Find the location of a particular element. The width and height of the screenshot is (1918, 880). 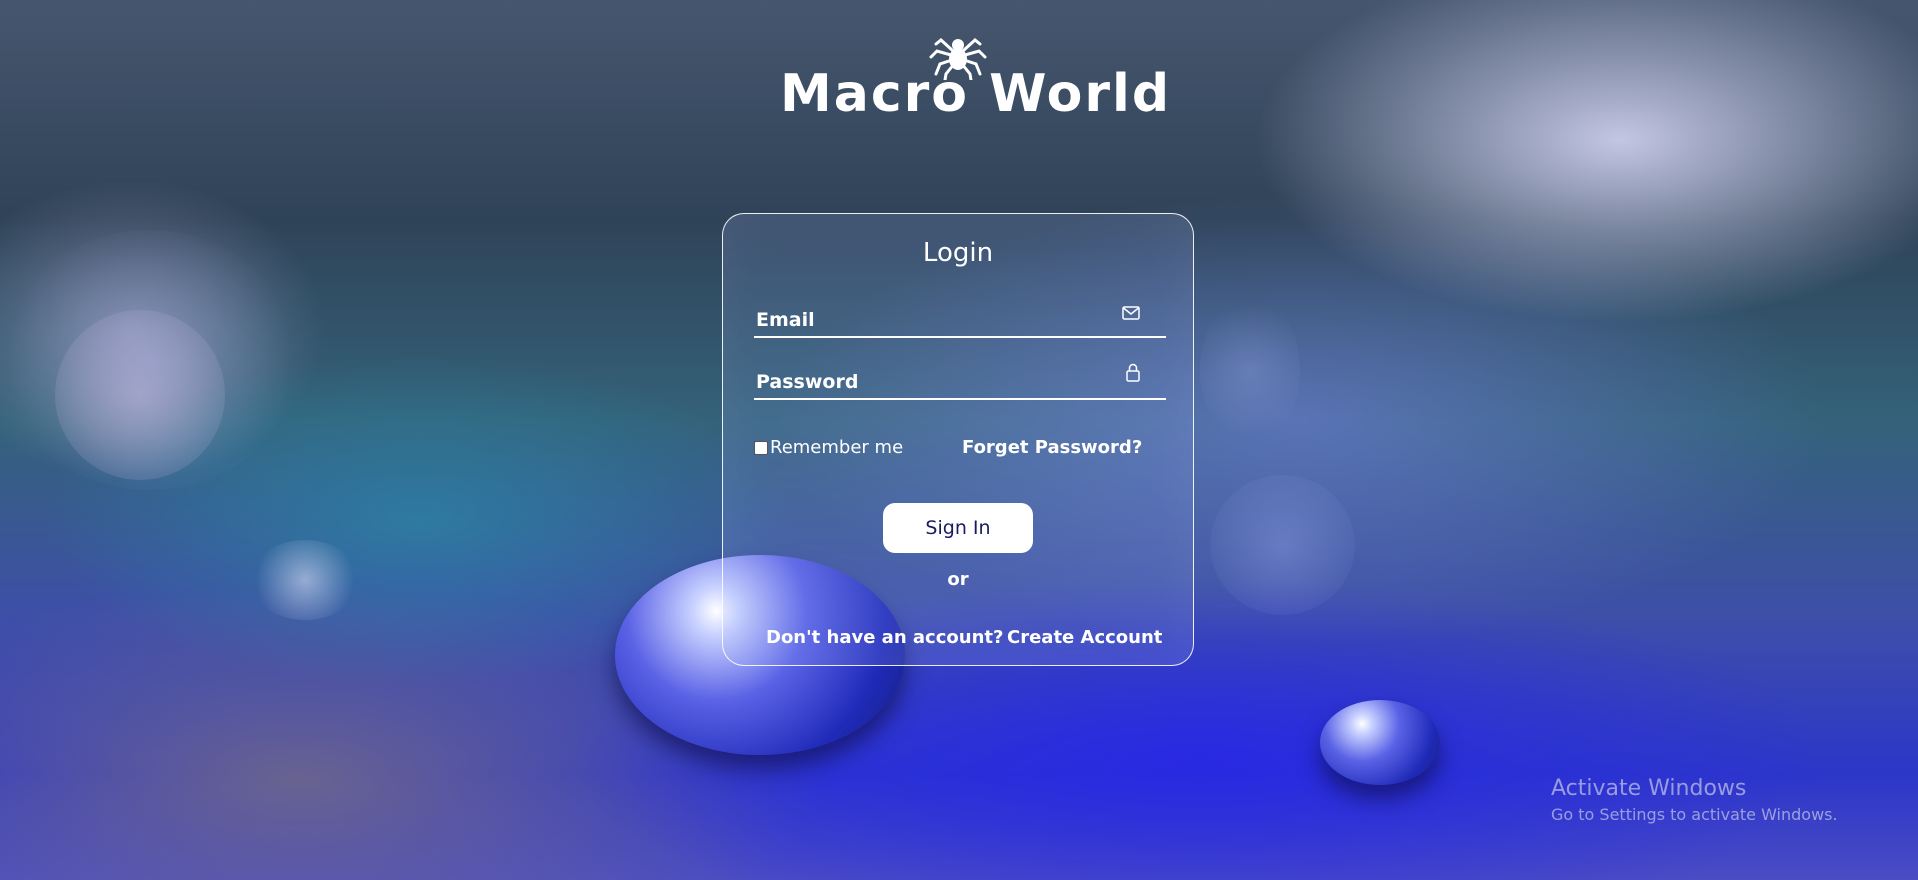

create-account-link: Create Account is located at coordinates (1084, 637).